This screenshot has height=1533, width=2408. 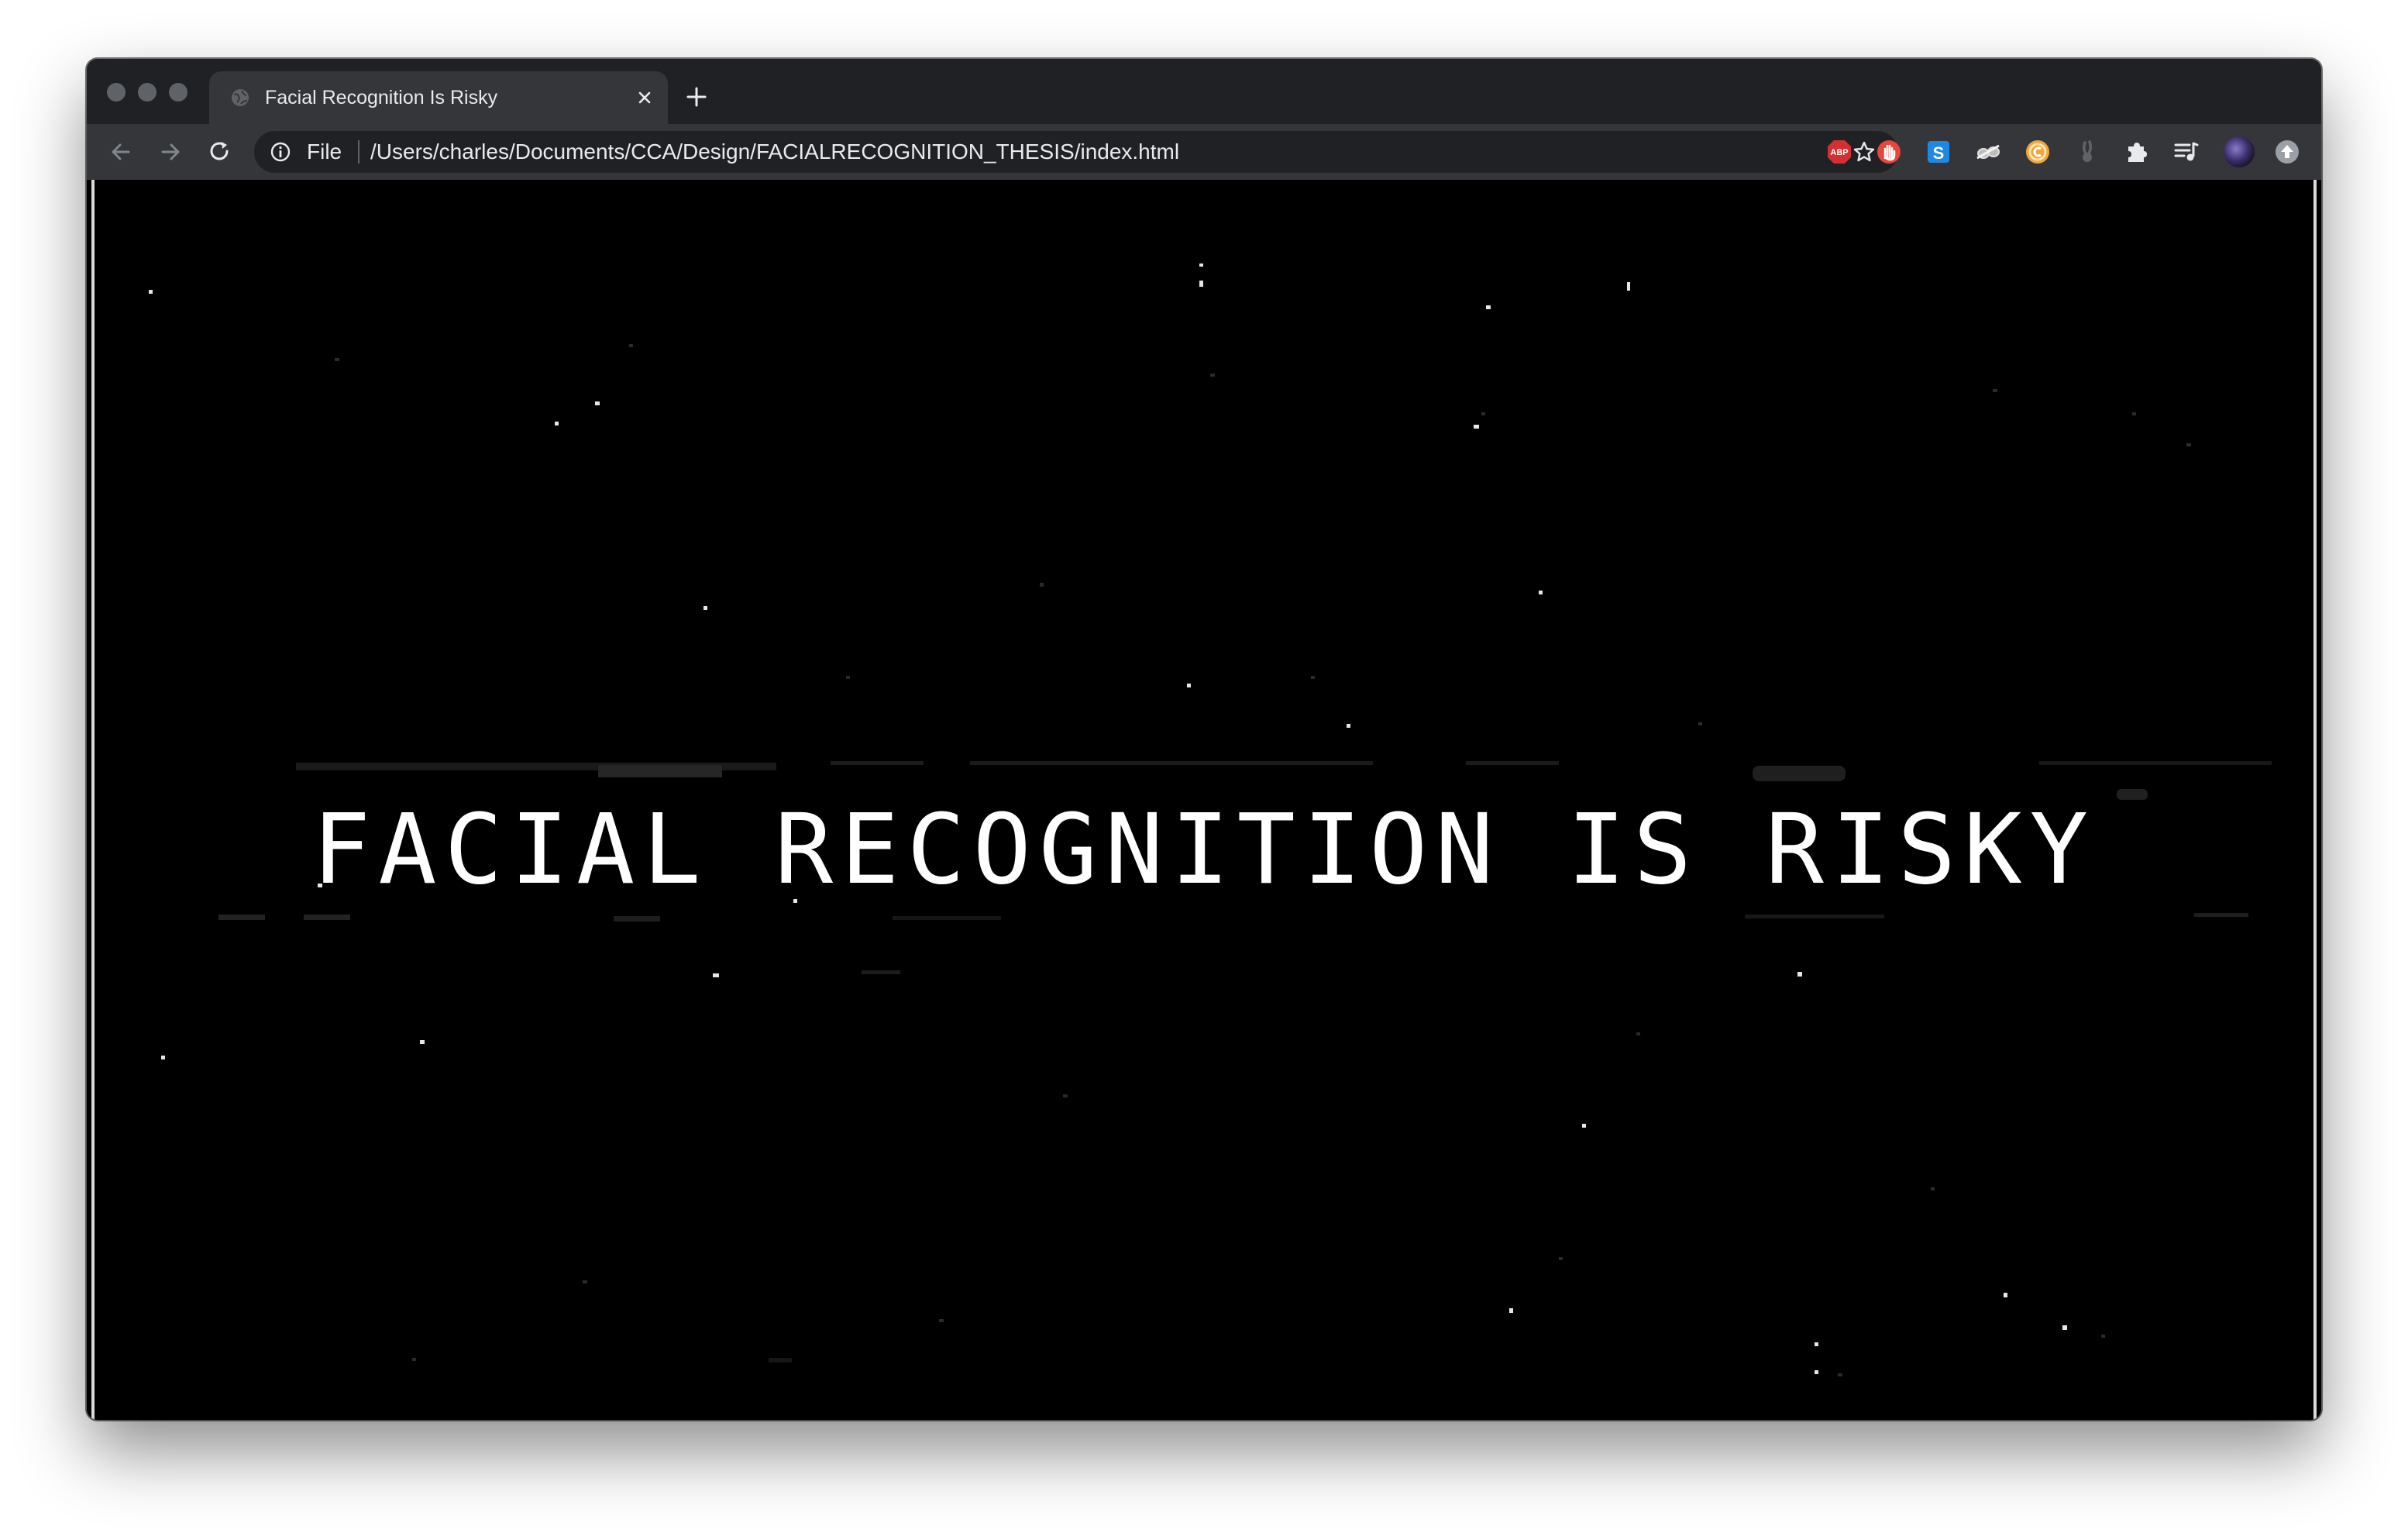 I want to click on back-arrow-icon, so click(x=121, y=152).